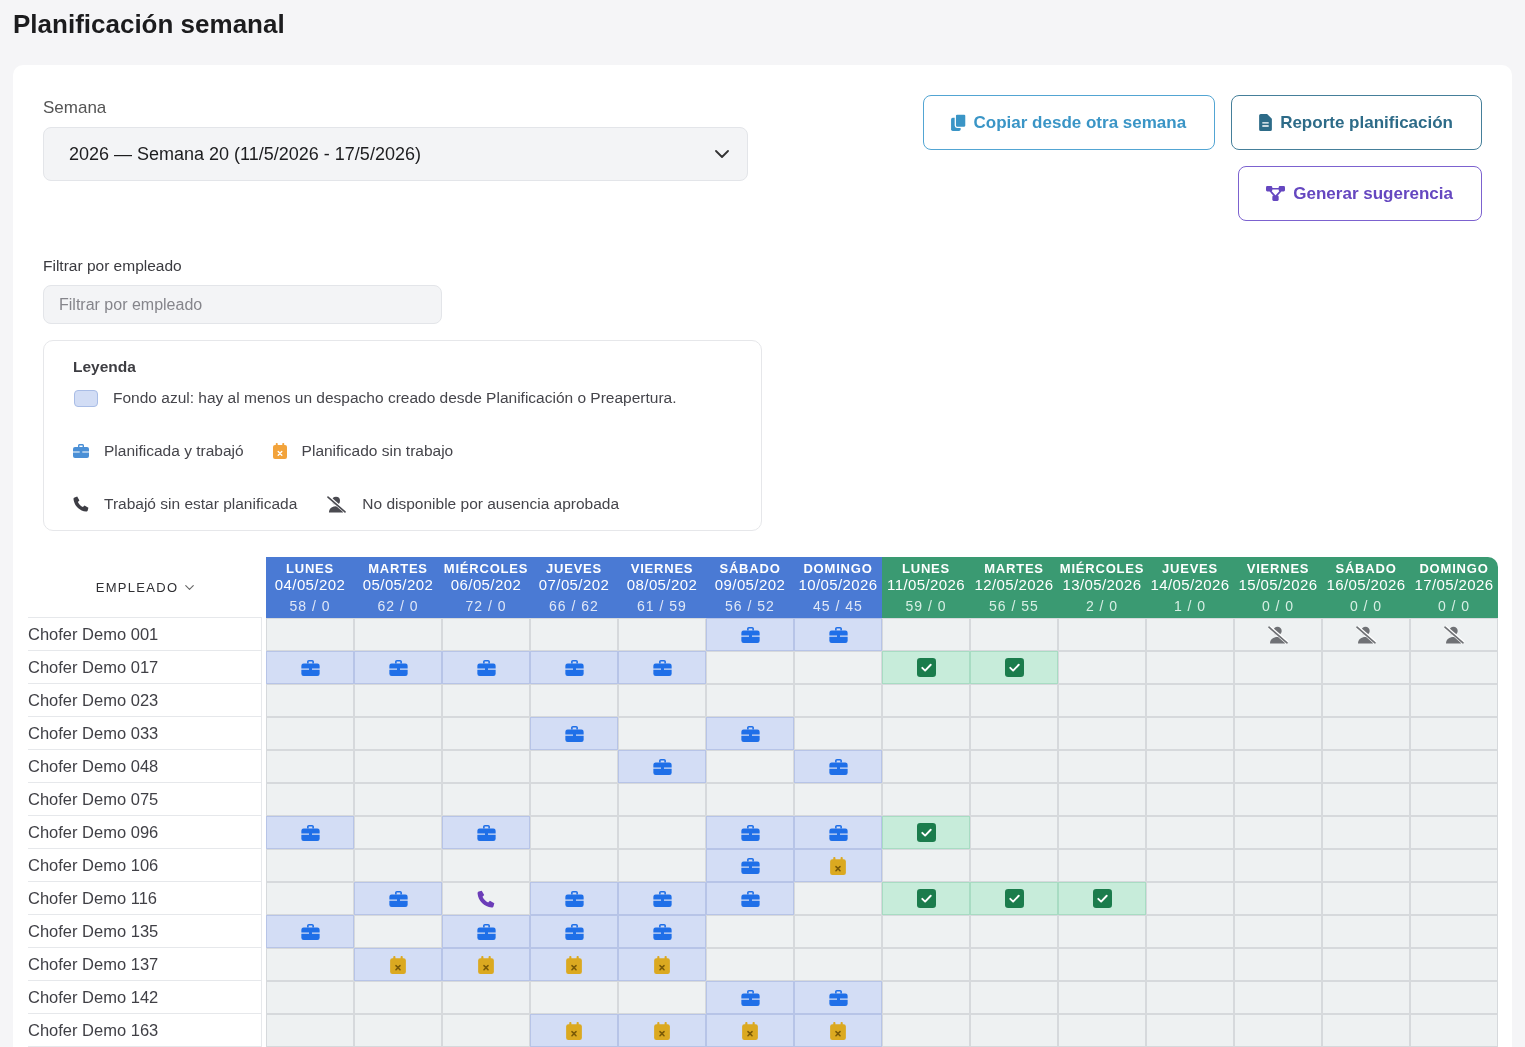  I want to click on day-date: 11/05/2026, so click(926, 584).